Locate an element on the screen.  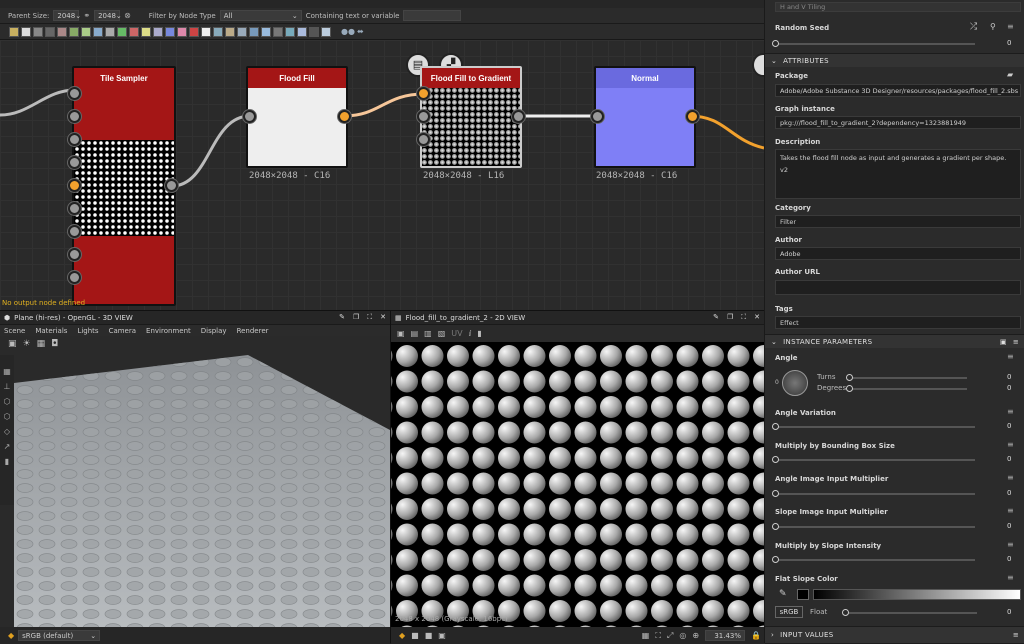
split-icon: ⬌ is located at coordinates (360, 31).